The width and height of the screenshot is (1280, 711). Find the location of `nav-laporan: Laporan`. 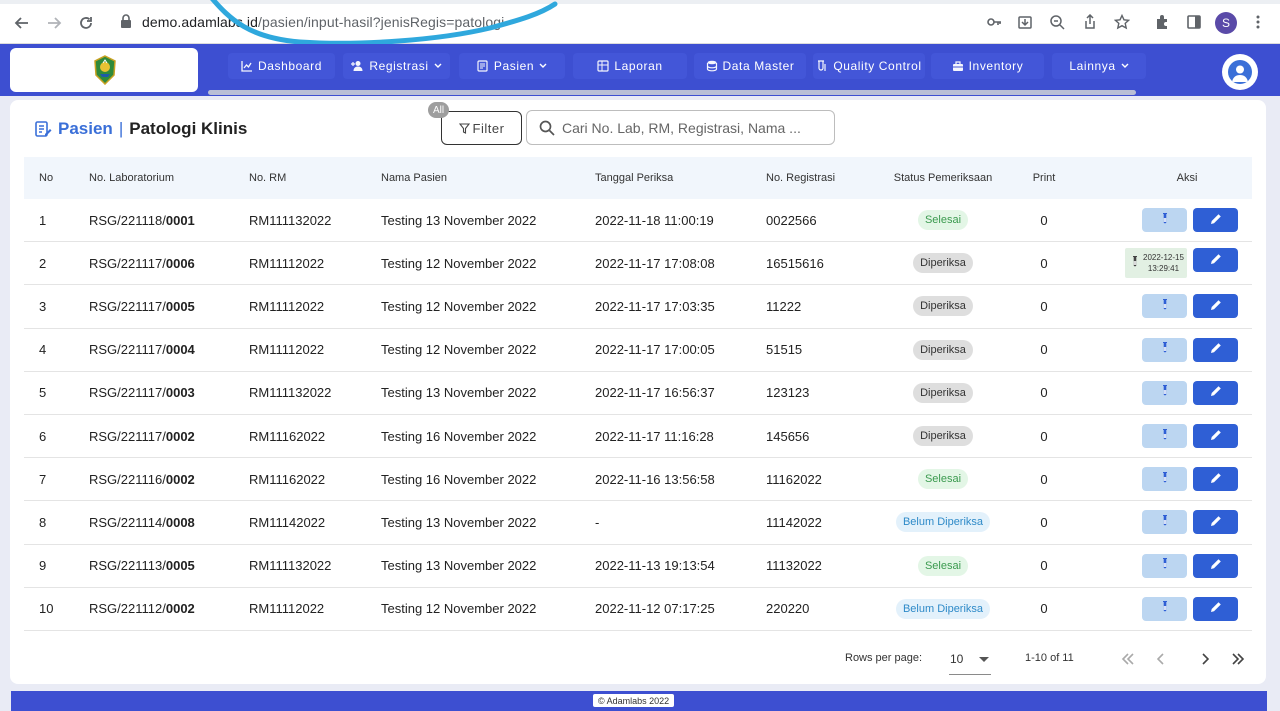

nav-laporan: Laporan is located at coordinates (630, 66).